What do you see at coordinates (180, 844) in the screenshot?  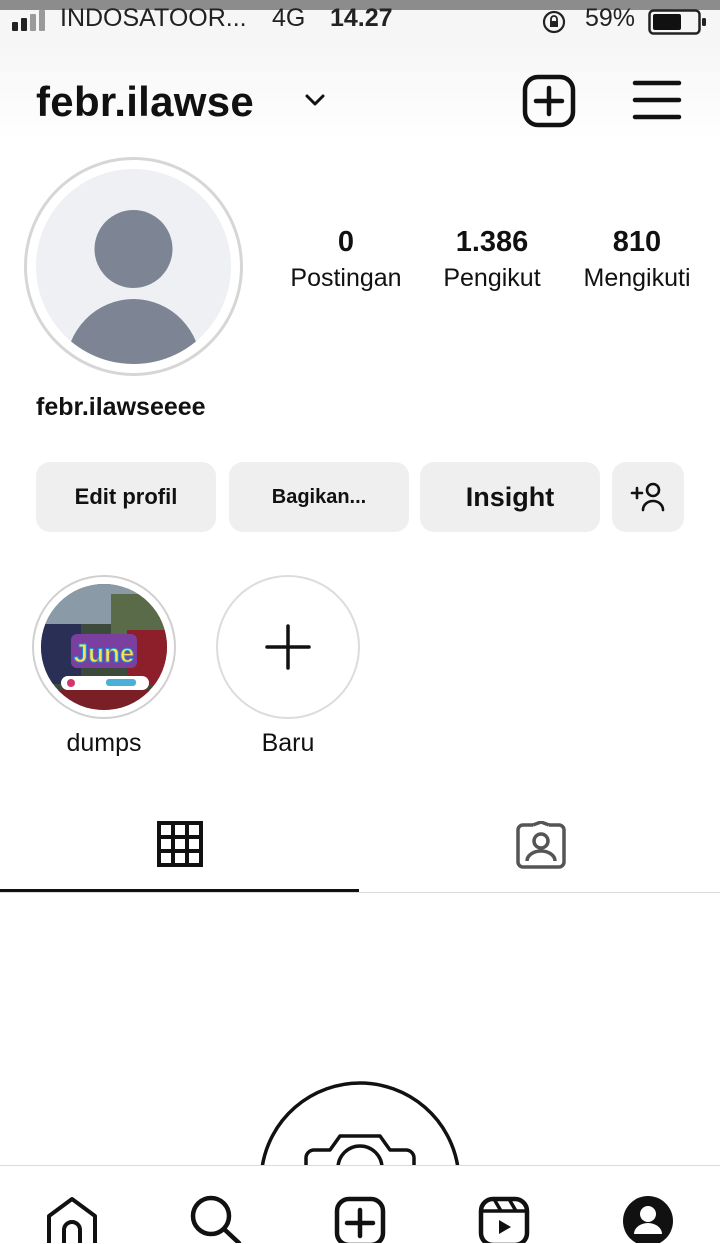 I see `grid-icon` at bounding box center [180, 844].